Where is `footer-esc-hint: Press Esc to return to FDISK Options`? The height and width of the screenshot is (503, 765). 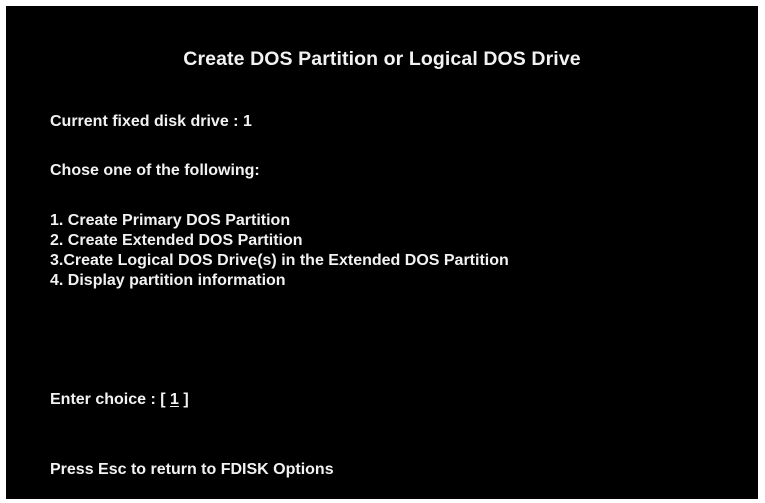
footer-esc-hint: Press Esc to return to FDISK Options is located at coordinates (192, 469).